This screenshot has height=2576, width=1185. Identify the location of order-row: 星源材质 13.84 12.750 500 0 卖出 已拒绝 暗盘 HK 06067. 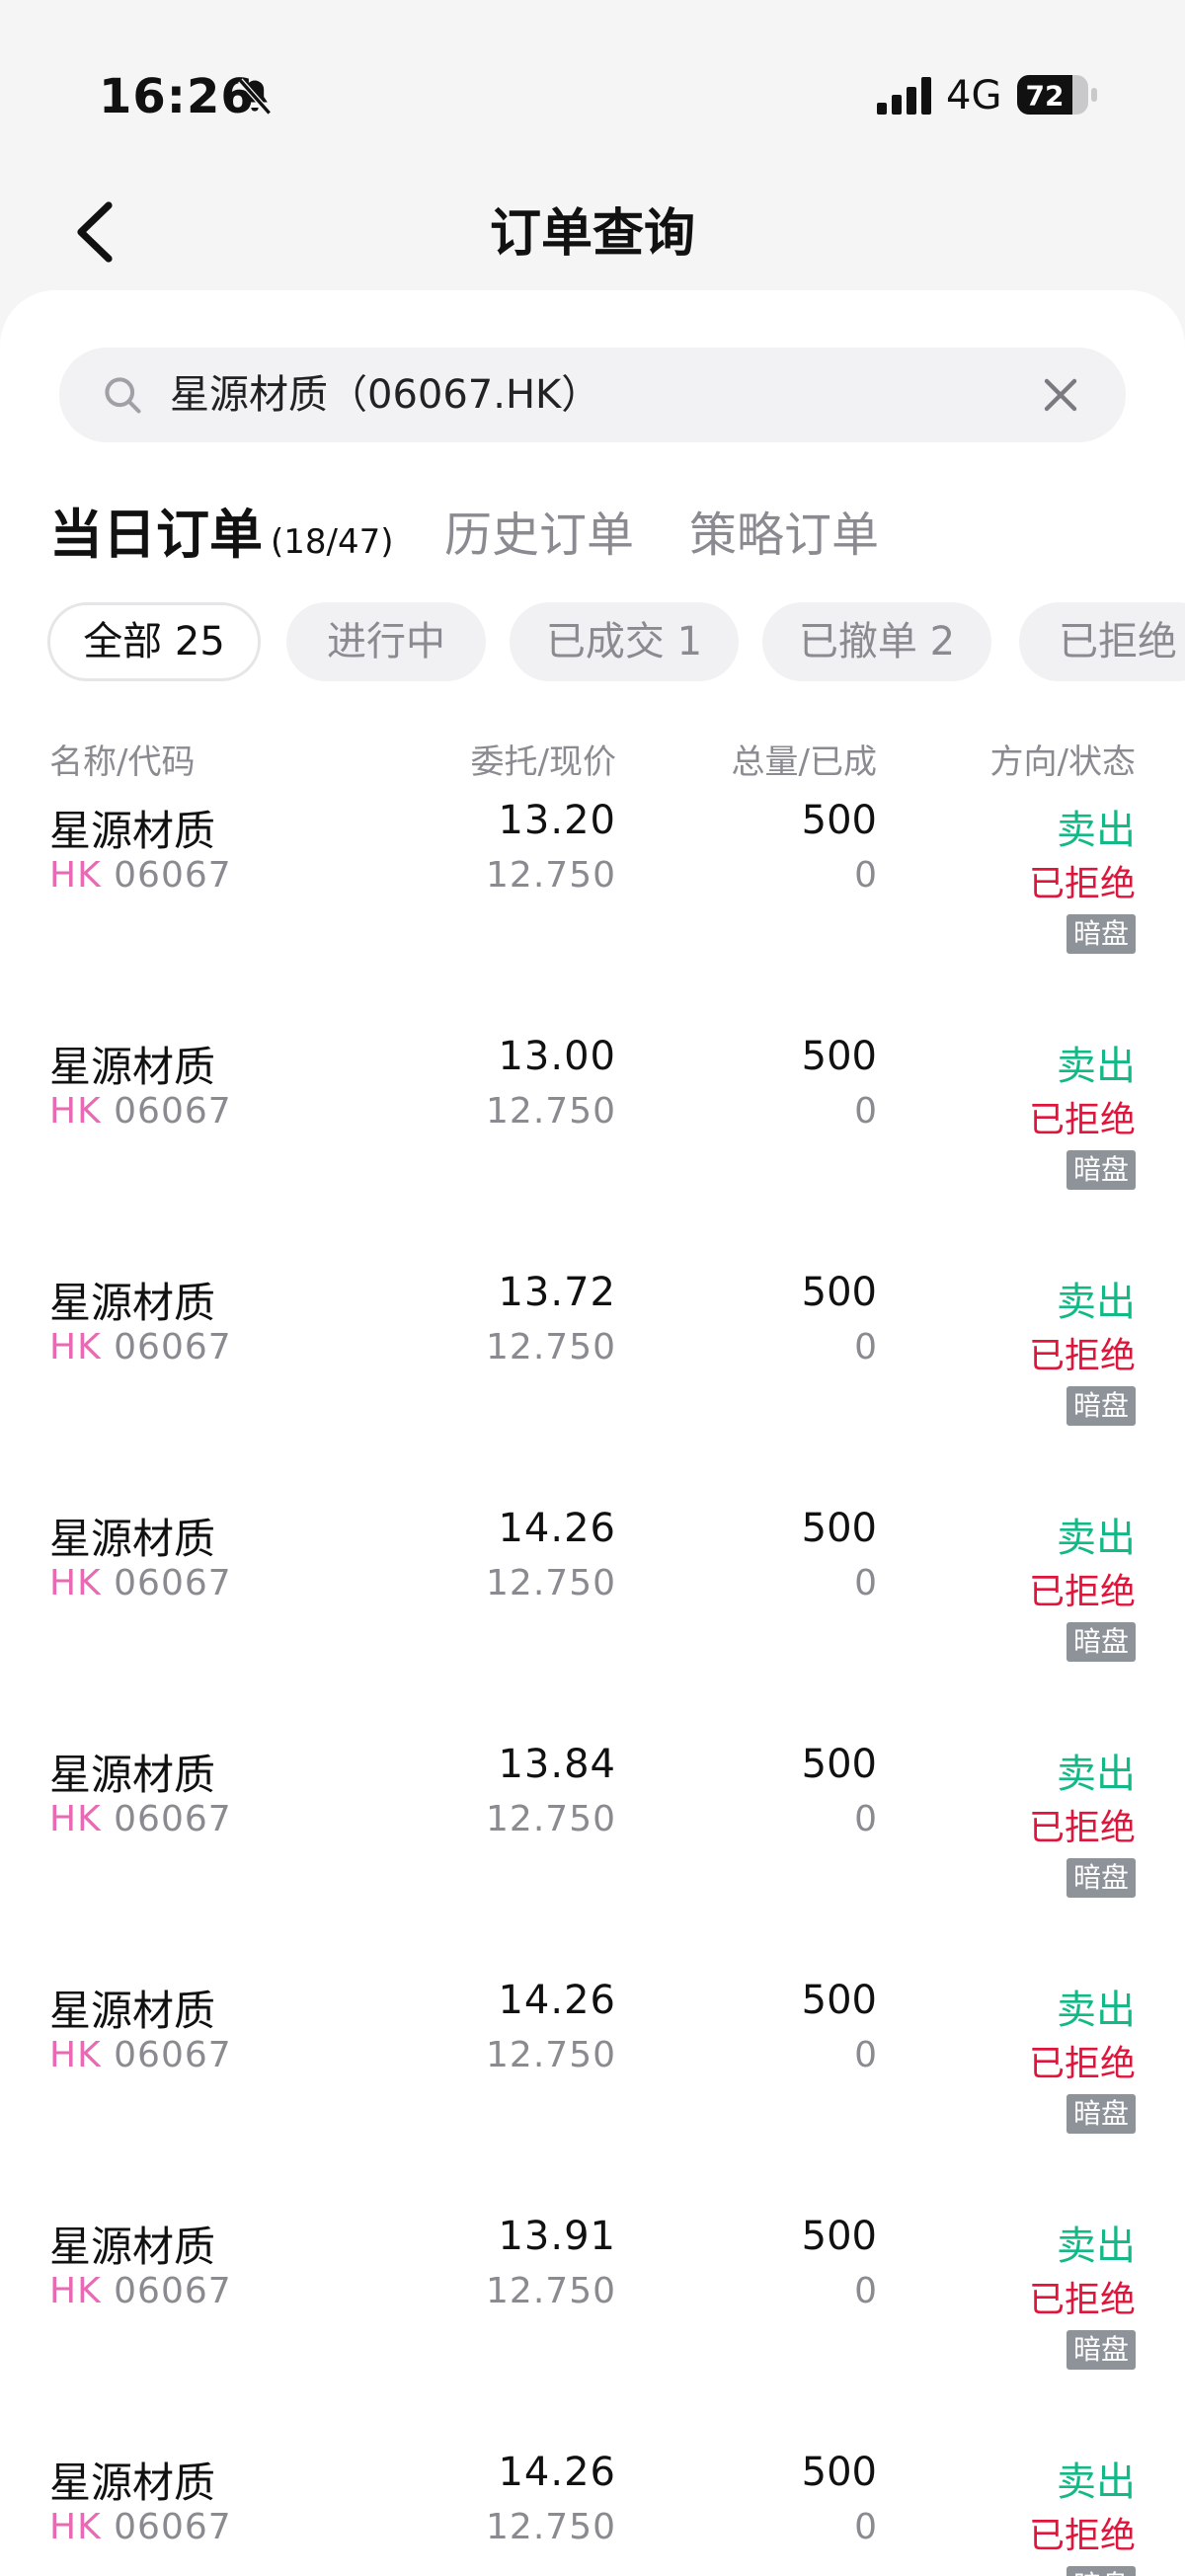
(592, 1859).